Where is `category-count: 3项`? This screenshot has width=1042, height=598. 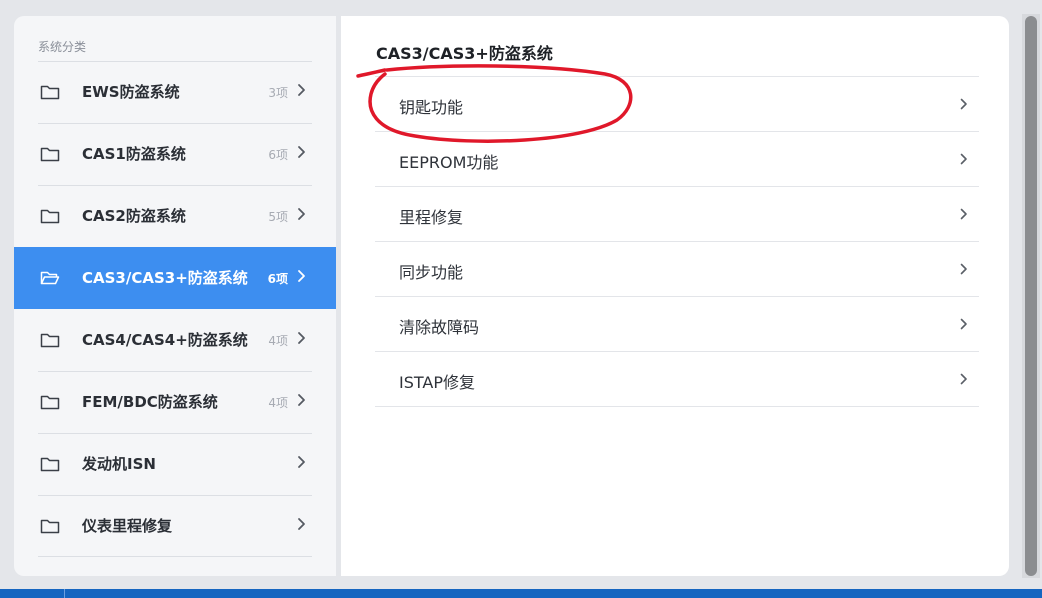
category-count: 3项 is located at coordinates (278, 93).